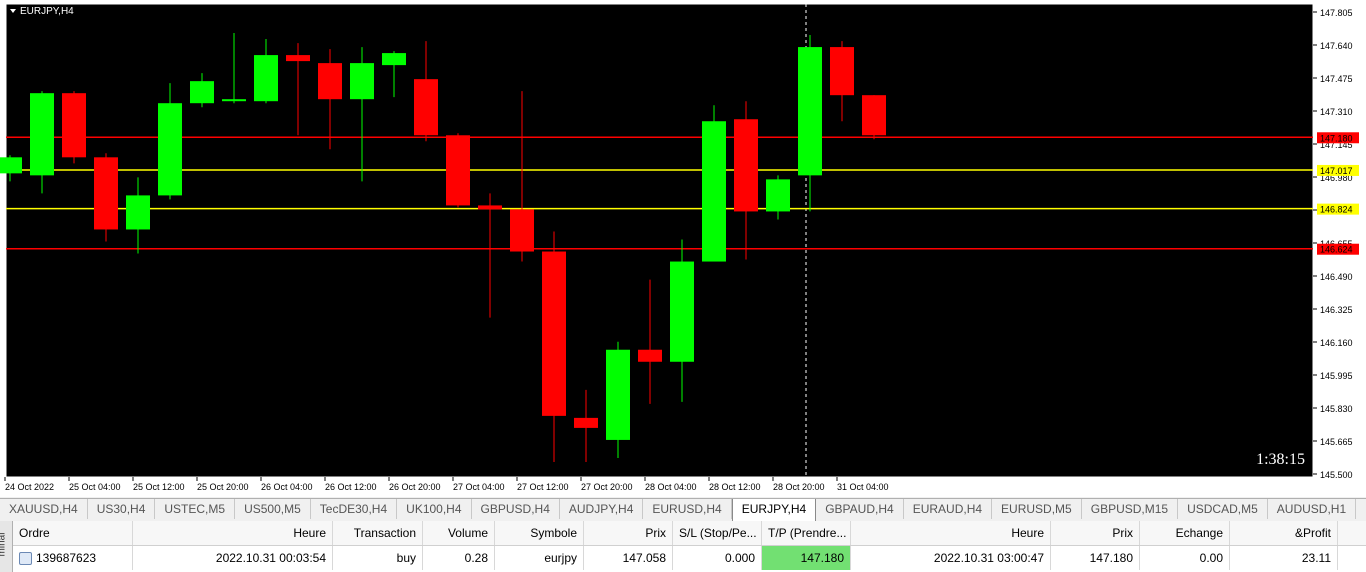  I want to click on order-swap: 0.00, so click(1185, 558).